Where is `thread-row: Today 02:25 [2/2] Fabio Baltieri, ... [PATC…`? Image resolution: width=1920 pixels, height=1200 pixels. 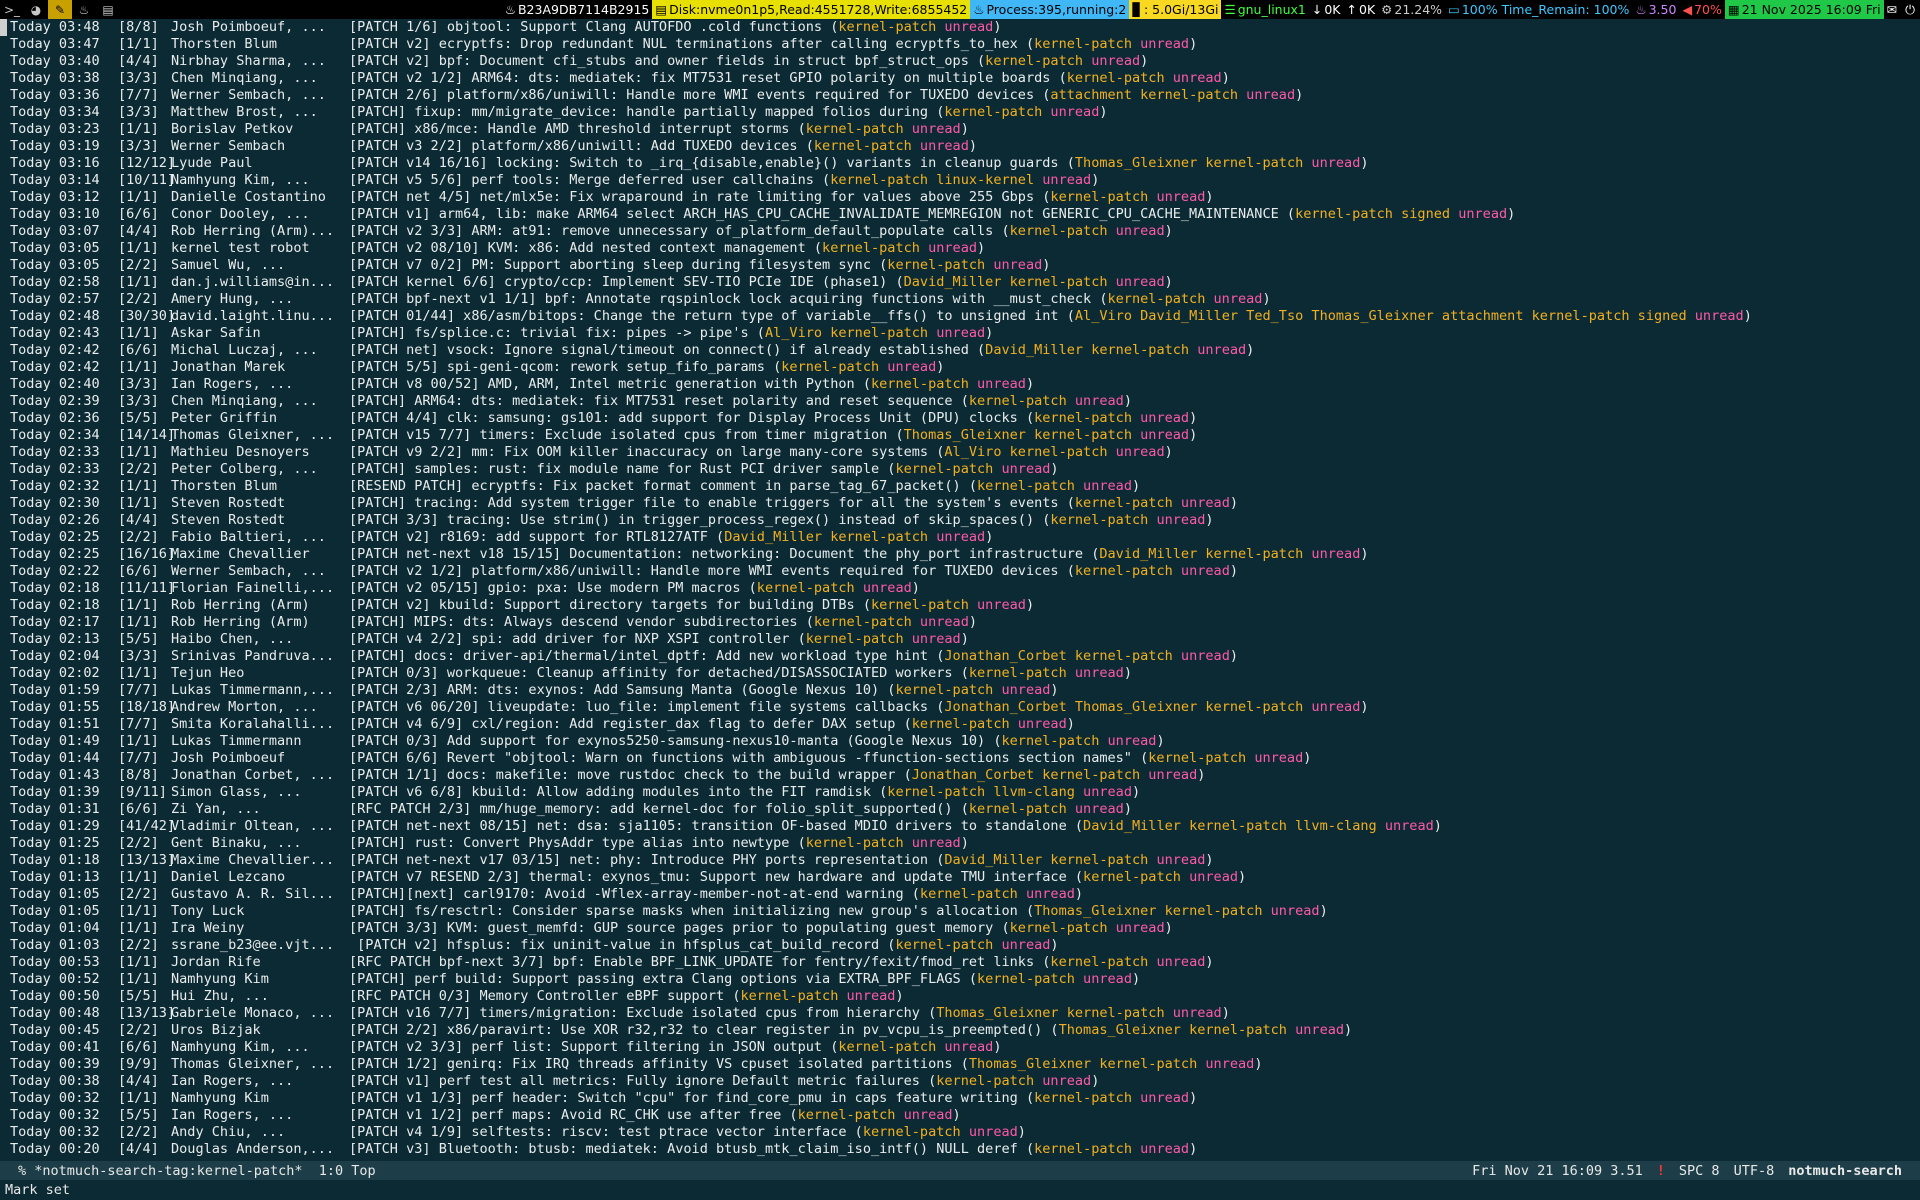 thread-row: Today 02:25 [2/2] Fabio Baltieri, ... [PATC… is located at coordinates (960, 537).